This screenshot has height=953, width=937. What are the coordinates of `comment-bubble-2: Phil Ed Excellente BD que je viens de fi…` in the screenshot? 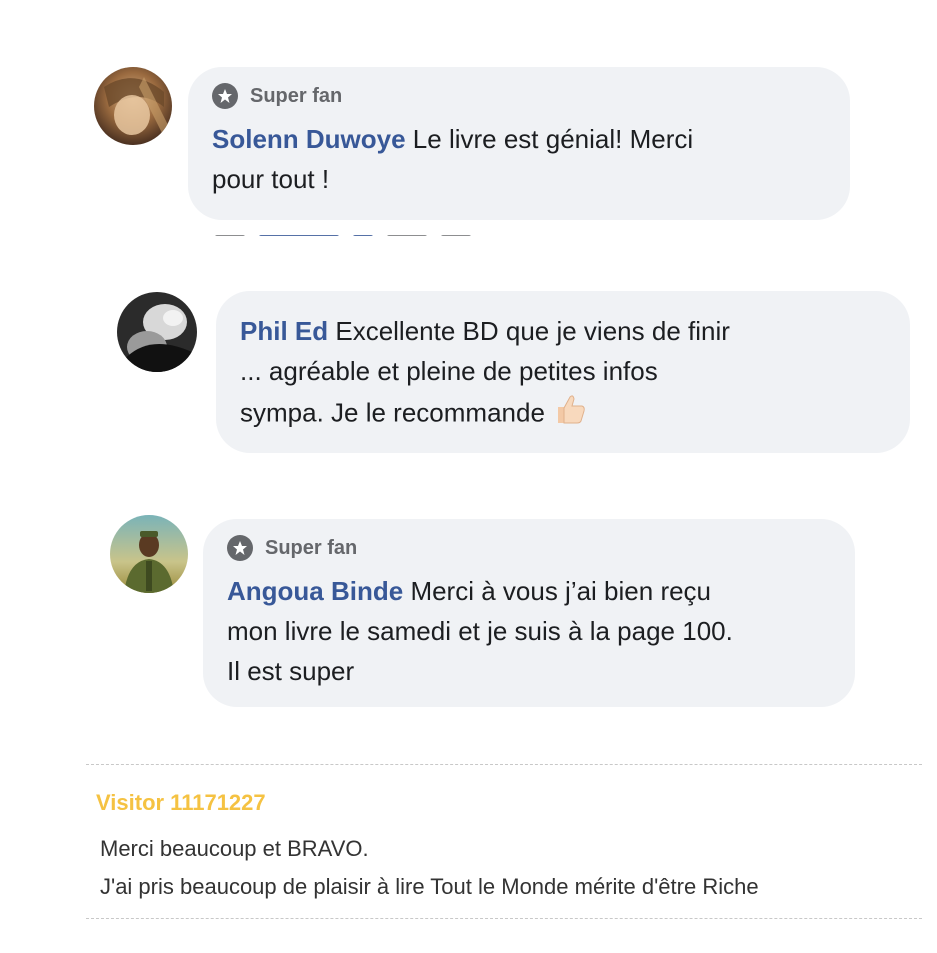 It's located at (563, 372).